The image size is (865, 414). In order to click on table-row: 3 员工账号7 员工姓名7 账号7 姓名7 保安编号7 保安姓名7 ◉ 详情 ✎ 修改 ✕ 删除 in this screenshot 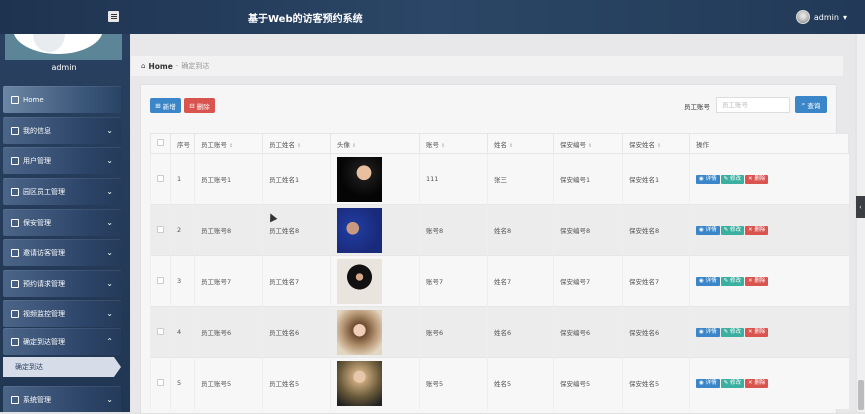, I will do `click(499, 281)`.